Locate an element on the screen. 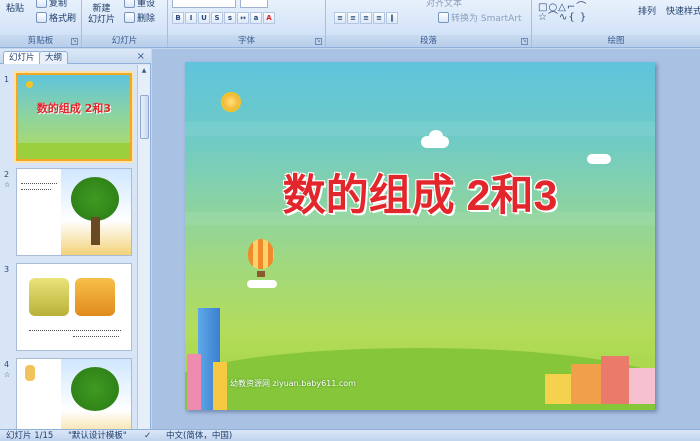 The width and height of the screenshot is (700, 441). slide-title: 数的组成 2和3 is located at coordinates (420, 192).